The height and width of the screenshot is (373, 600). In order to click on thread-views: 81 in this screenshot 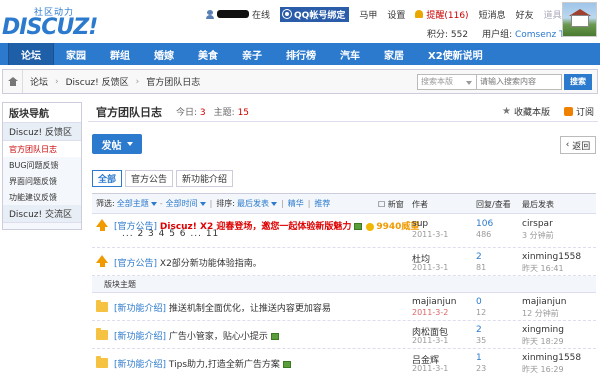, I will do `click(481, 267)`.